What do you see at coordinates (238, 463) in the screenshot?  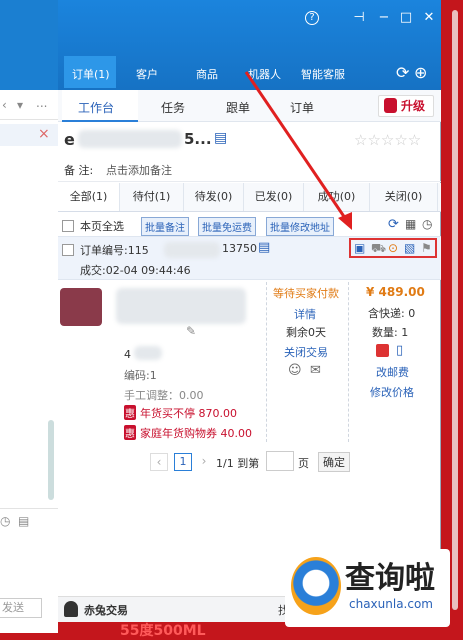 I see `page-info: 1/1 到第` at bounding box center [238, 463].